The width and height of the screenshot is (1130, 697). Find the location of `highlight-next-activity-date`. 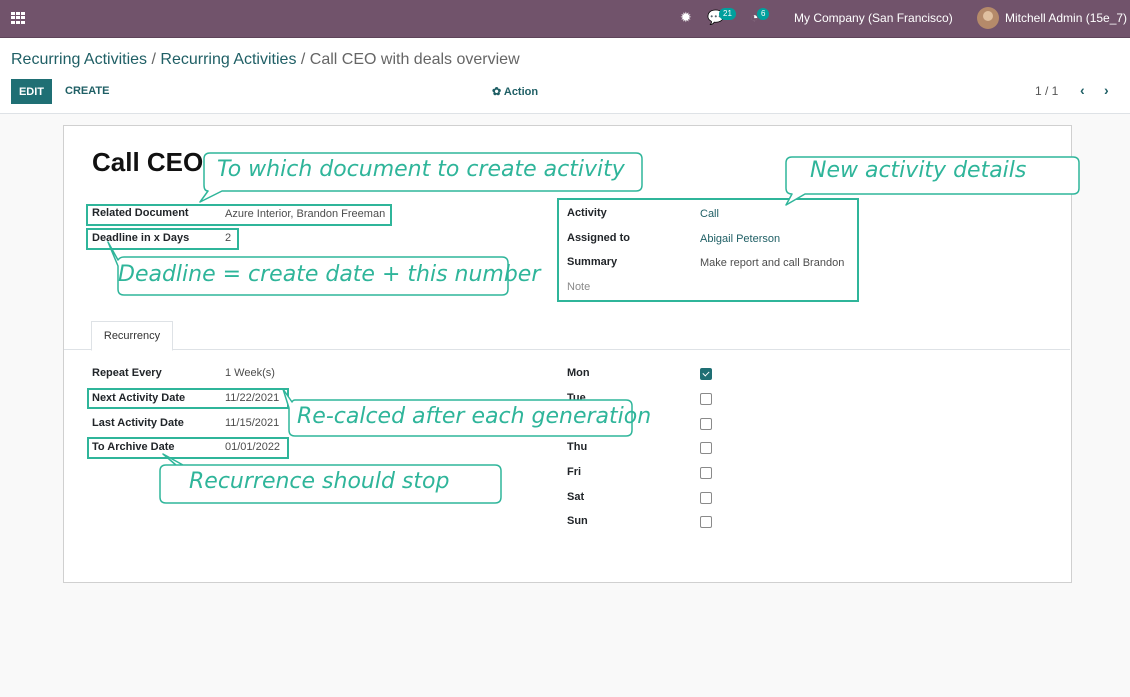

highlight-next-activity-date is located at coordinates (188, 398).